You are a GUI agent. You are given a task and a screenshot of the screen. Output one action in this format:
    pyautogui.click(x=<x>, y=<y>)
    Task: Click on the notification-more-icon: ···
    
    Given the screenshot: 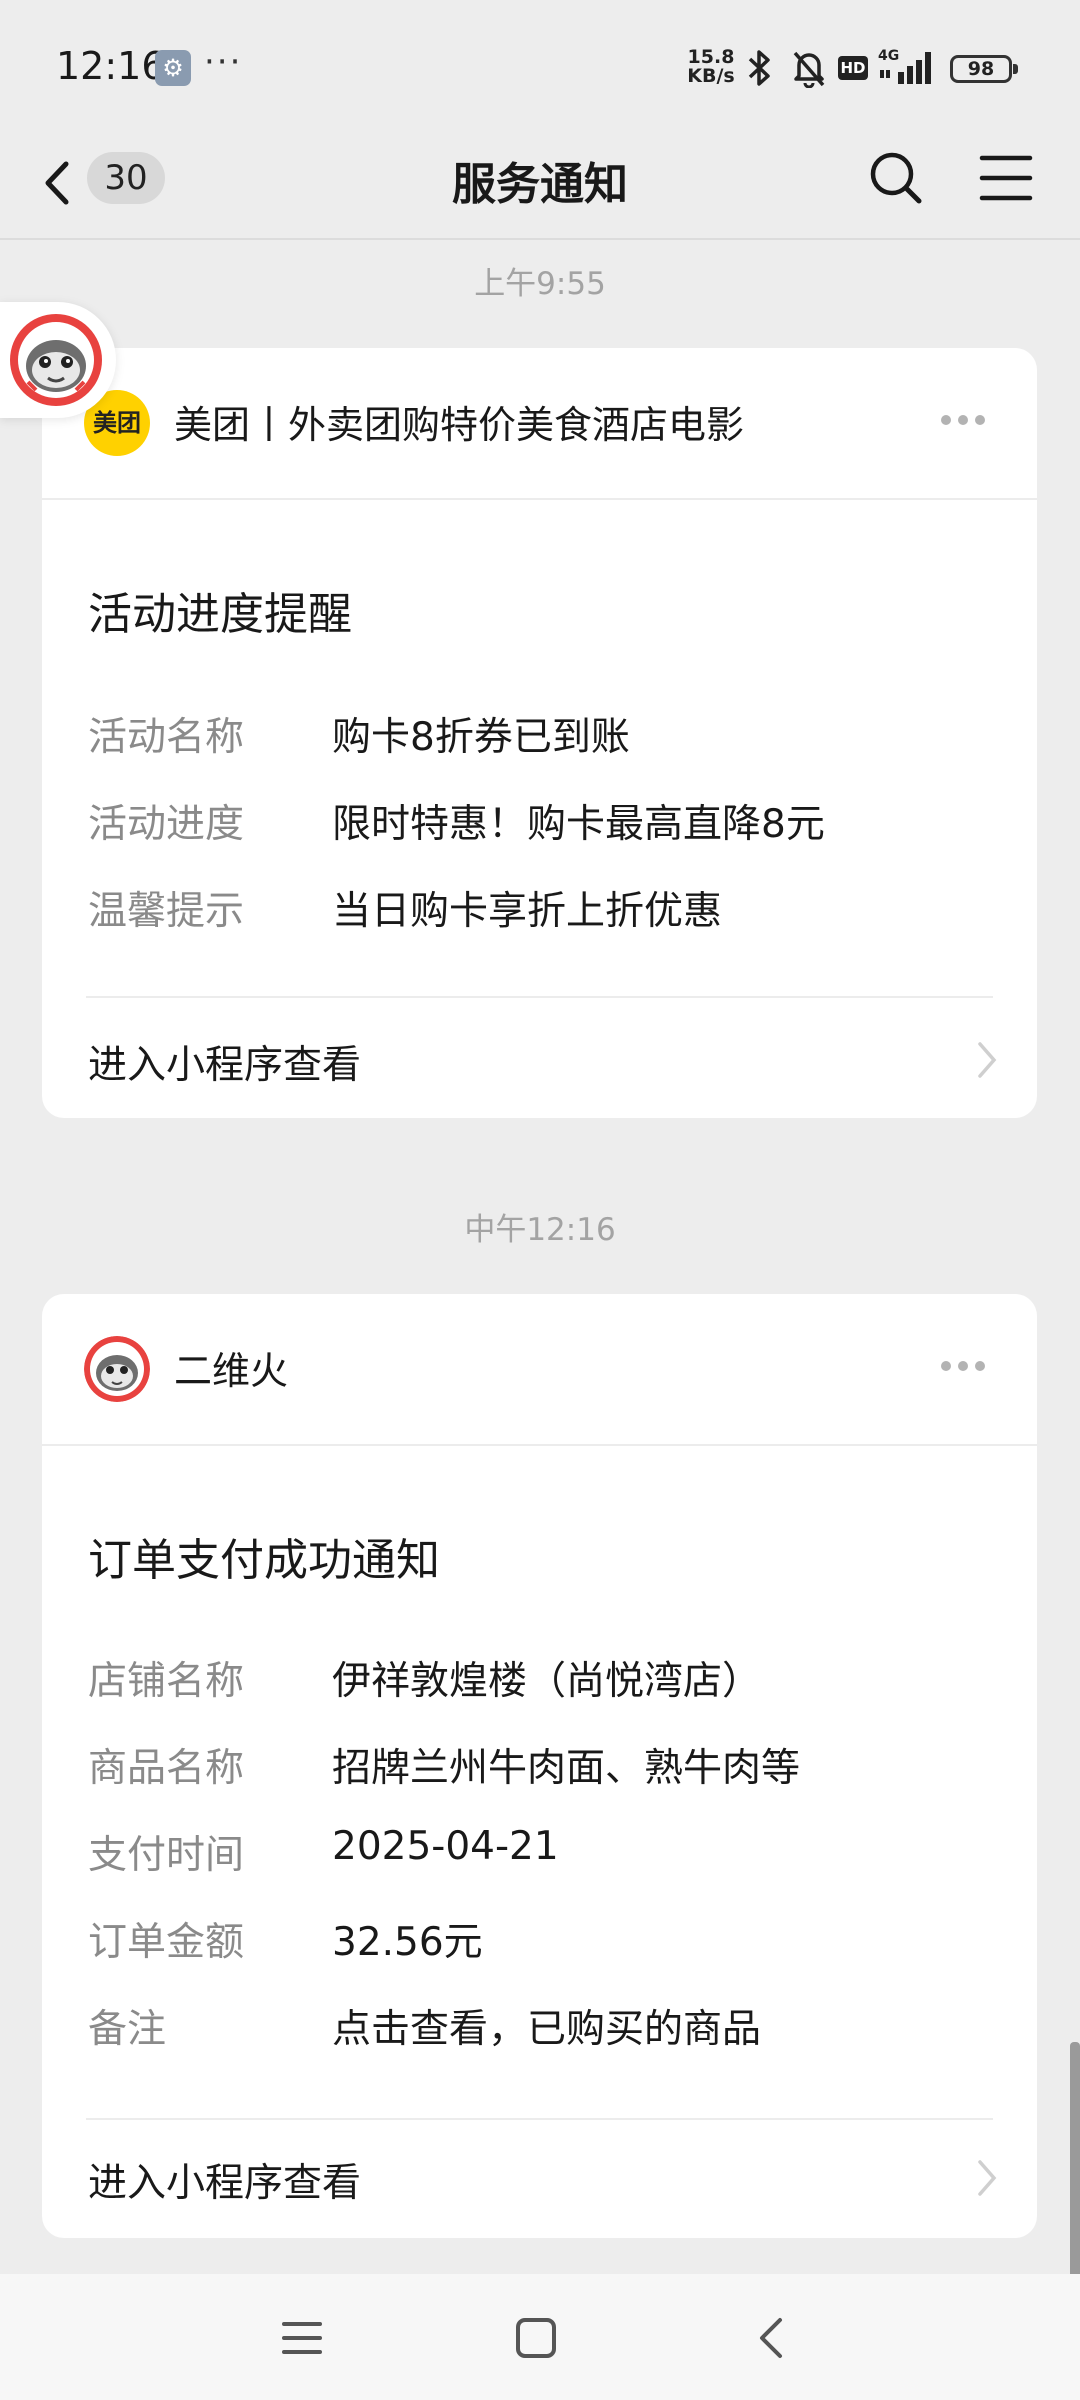 What is the action you would take?
    pyautogui.click(x=223, y=62)
    